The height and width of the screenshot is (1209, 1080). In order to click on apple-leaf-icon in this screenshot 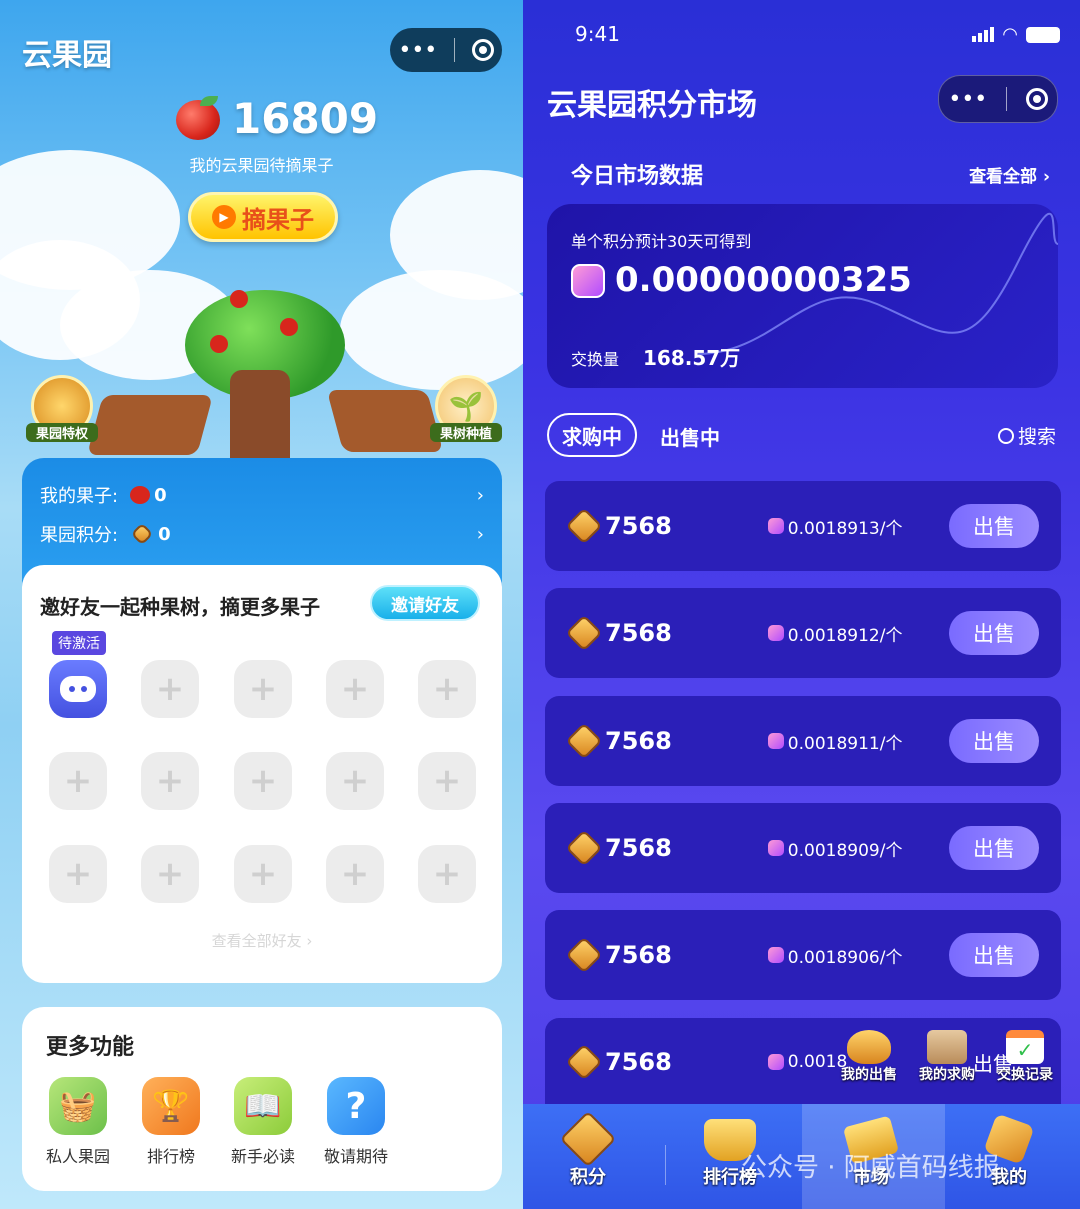, I will do `click(209, 101)`.